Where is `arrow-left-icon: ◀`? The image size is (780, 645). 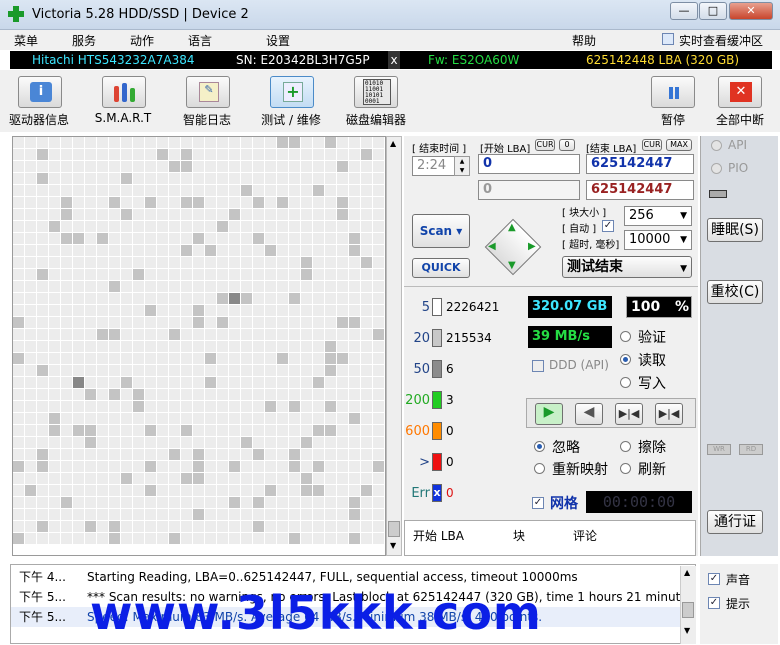 arrow-left-icon: ◀ is located at coordinates (492, 246).